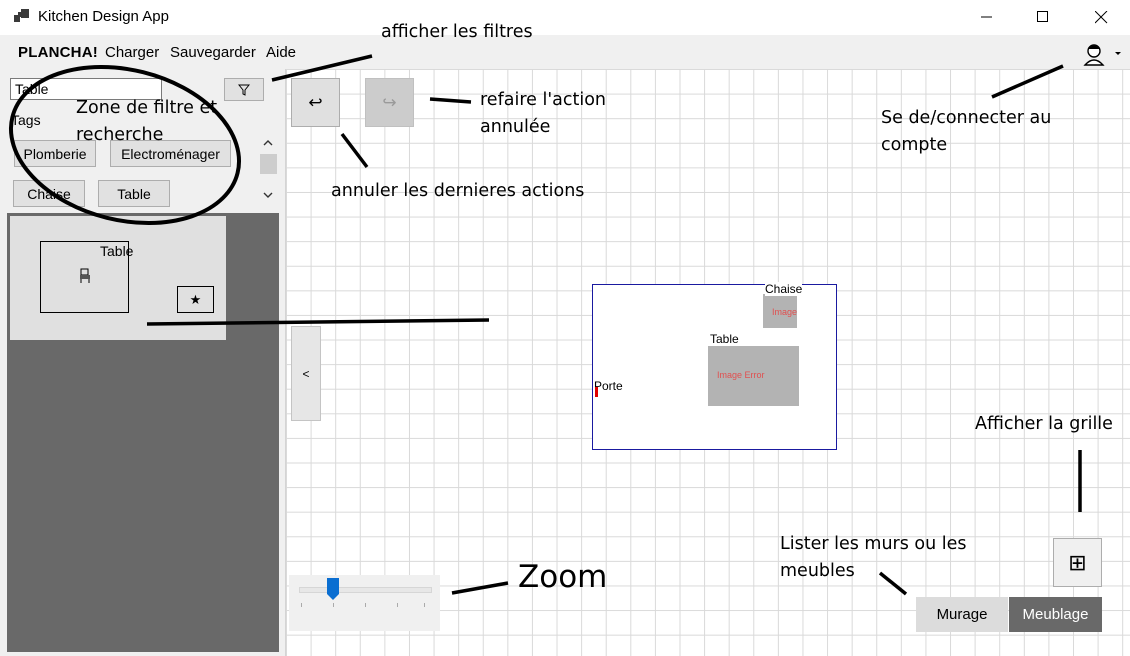  I want to click on tab-murage: Murage, so click(962, 614).